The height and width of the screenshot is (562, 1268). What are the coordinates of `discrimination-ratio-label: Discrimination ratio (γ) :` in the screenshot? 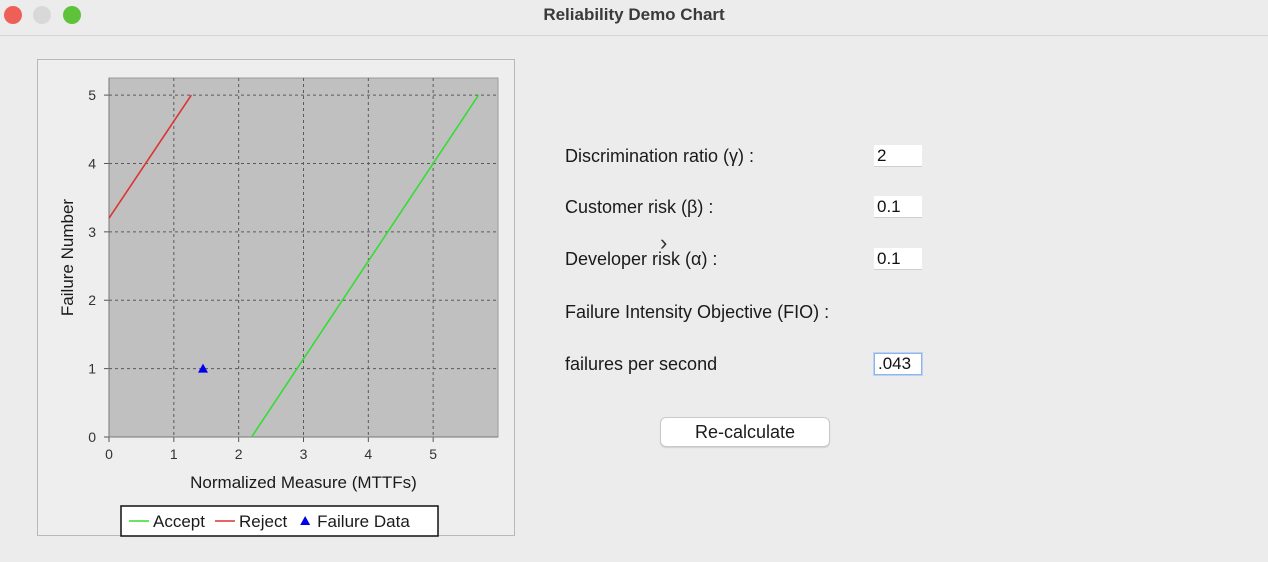 It's located at (660, 156).